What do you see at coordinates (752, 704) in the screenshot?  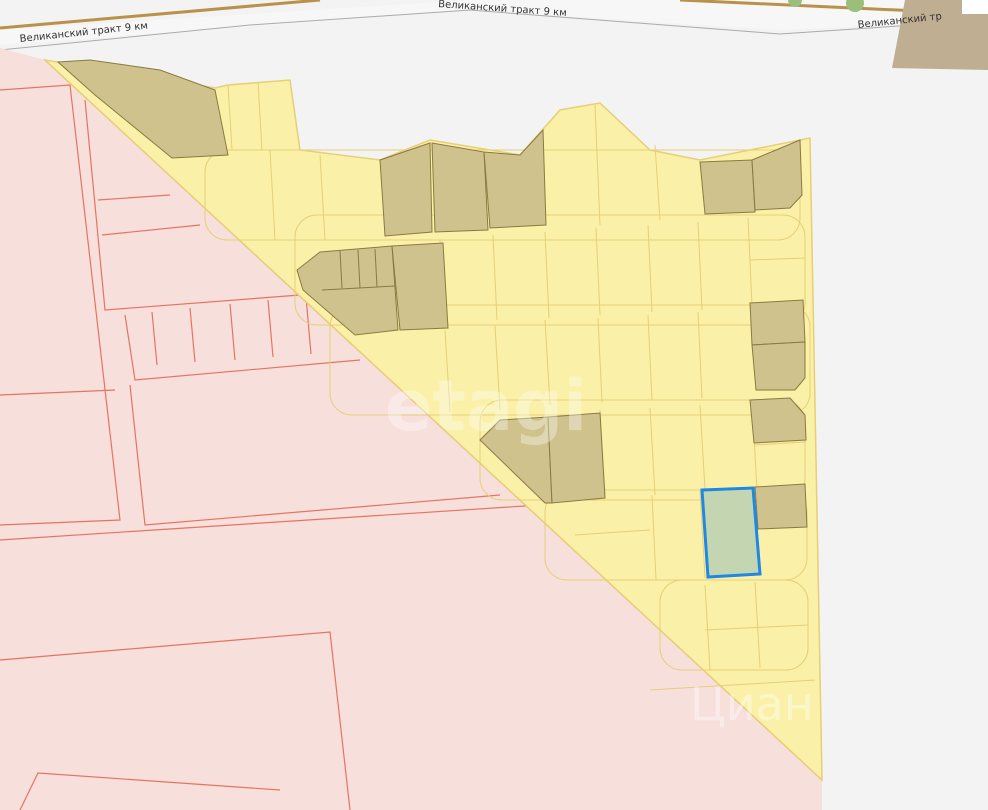 I see `watermark-cian: Циан` at bounding box center [752, 704].